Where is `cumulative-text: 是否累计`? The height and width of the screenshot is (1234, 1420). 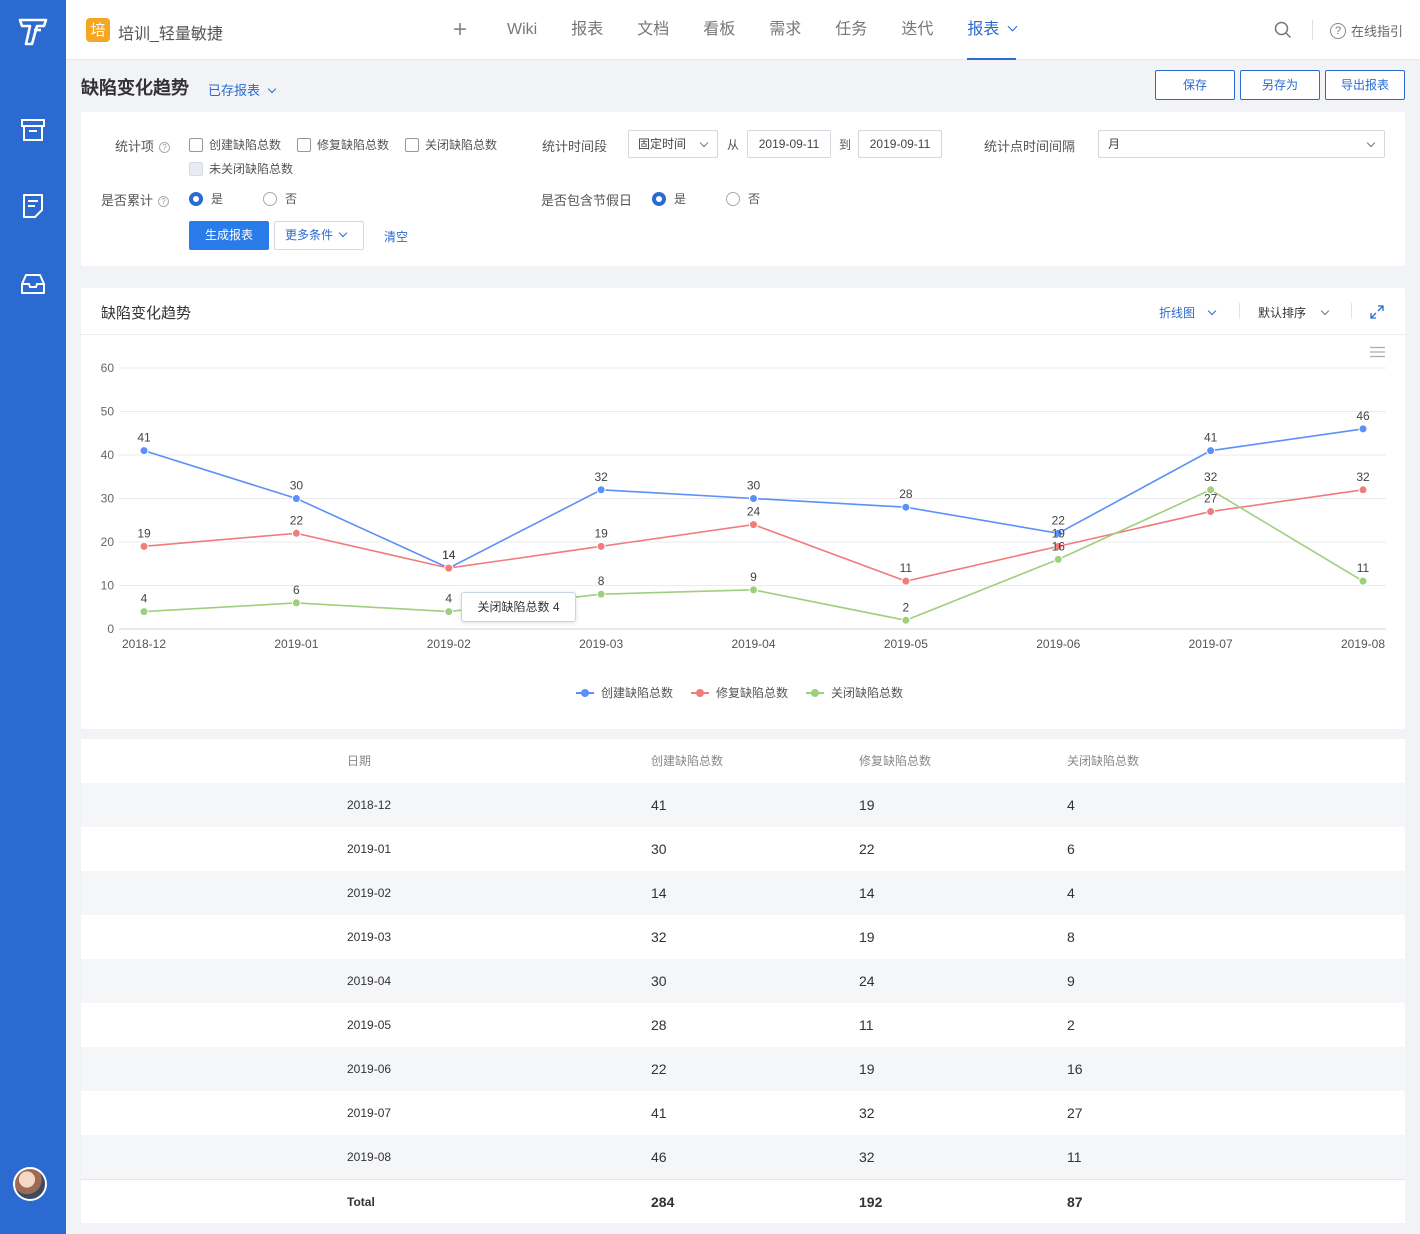 cumulative-text: 是否累计 is located at coordinates (127, 200).